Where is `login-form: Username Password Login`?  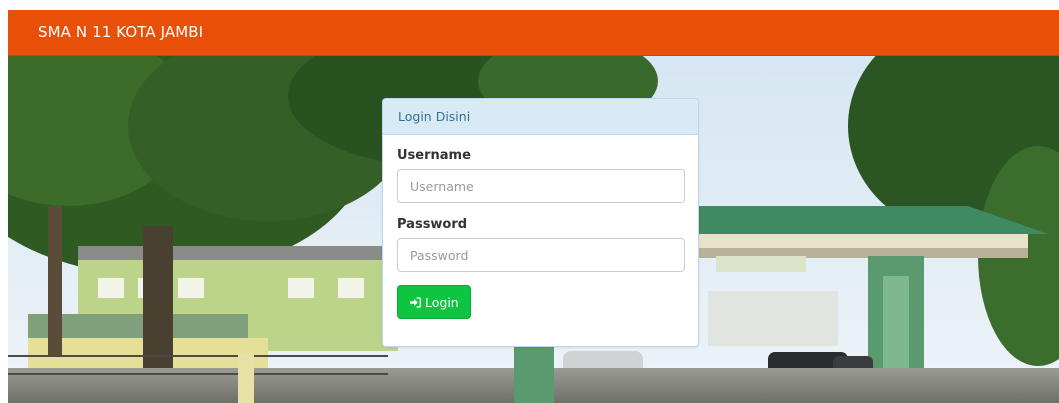 login-form: Username Password Login is located at coordinates (540, 227).